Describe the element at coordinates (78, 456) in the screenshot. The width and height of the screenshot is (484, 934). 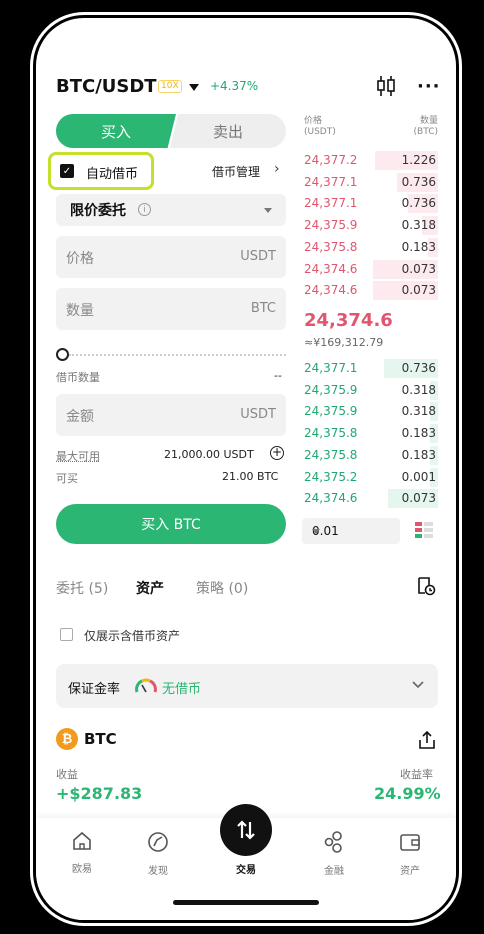
I see `max-available-label: 最大可用` at that location.